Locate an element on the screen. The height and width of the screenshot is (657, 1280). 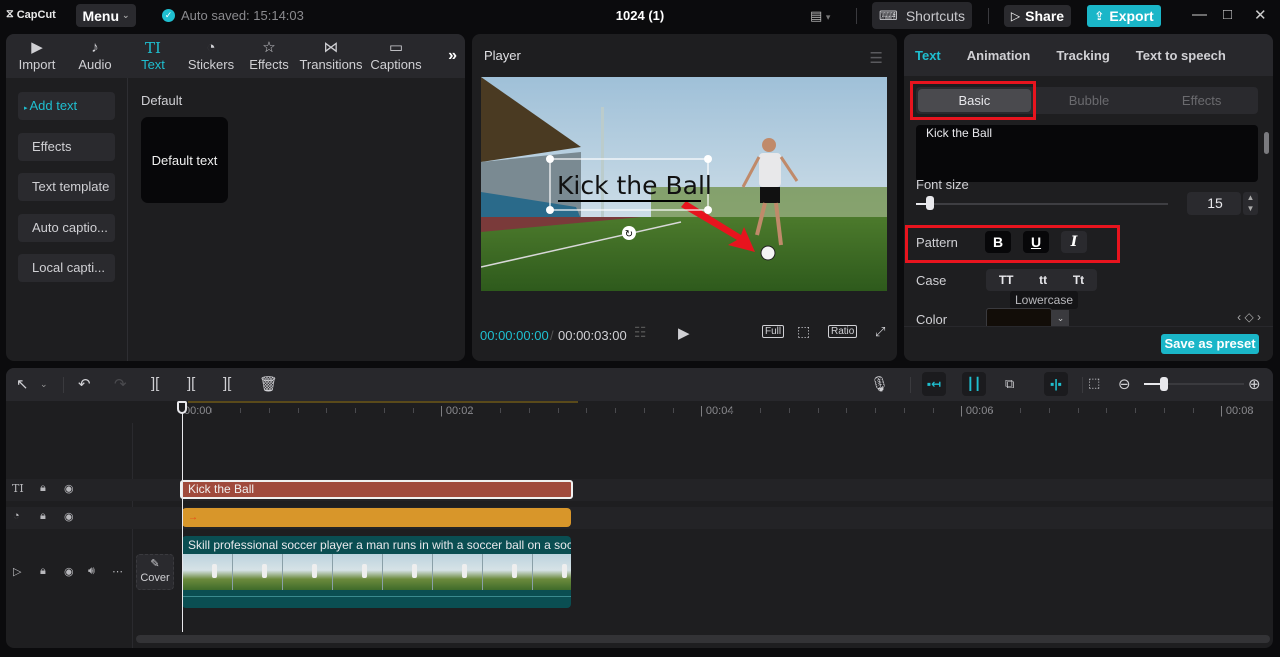
tab-audio: ♪ Audio is located at coordinates (95, 56).